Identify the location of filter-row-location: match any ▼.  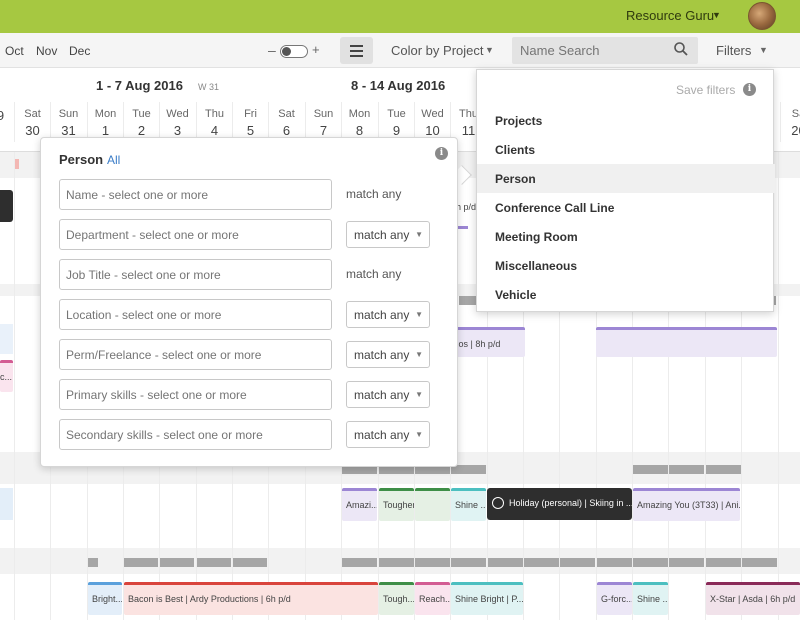
(249, 315).